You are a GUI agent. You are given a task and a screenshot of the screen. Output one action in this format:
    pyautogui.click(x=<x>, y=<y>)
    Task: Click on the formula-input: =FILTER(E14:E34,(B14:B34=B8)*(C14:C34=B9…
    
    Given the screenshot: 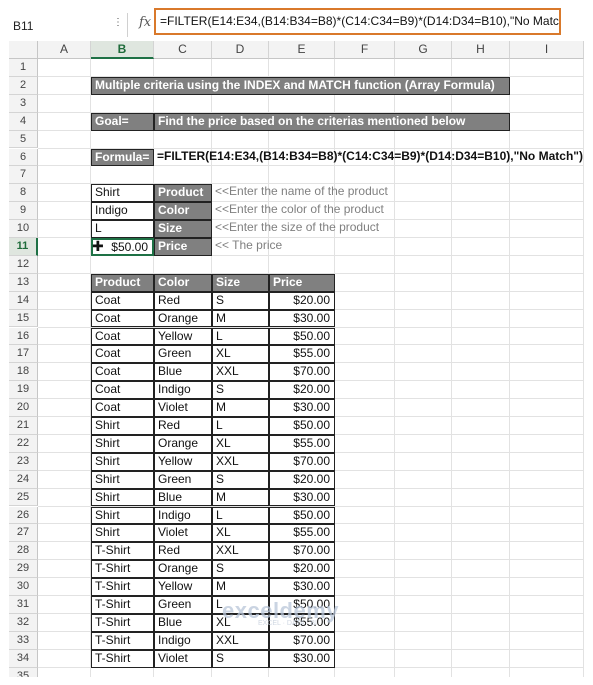 What is the action you would take?
    pyautogui.click(x=357, y=21)
    